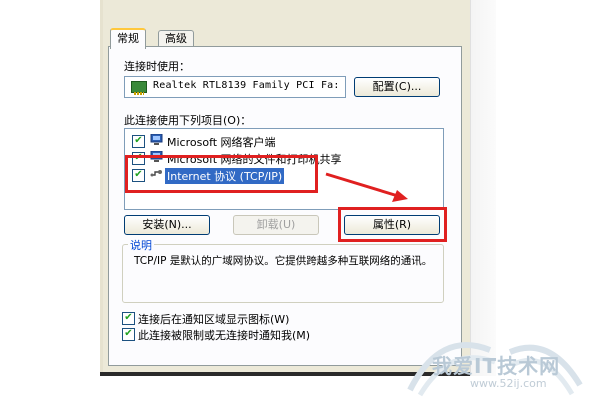  I want to click on watermark-site-name: 我爱IT技术网, so click(496, 366).